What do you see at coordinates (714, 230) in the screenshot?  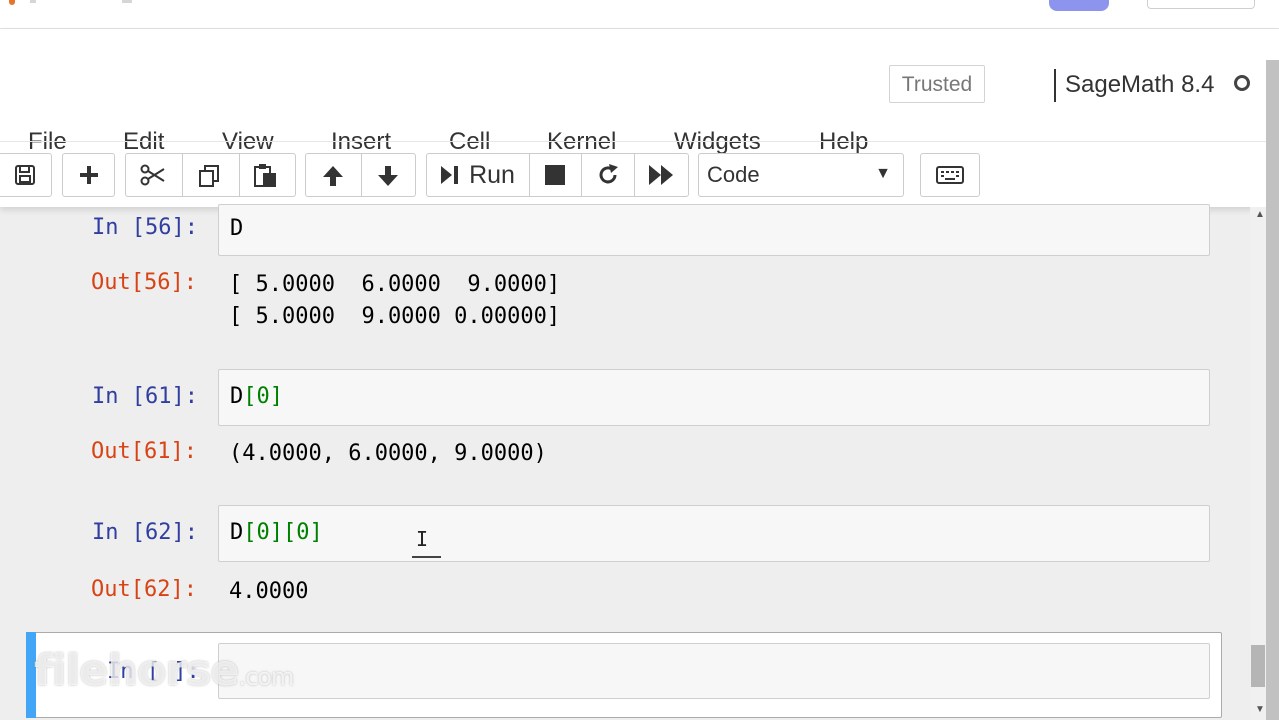 I see `code-input: D` at bounding box center [714, 230].